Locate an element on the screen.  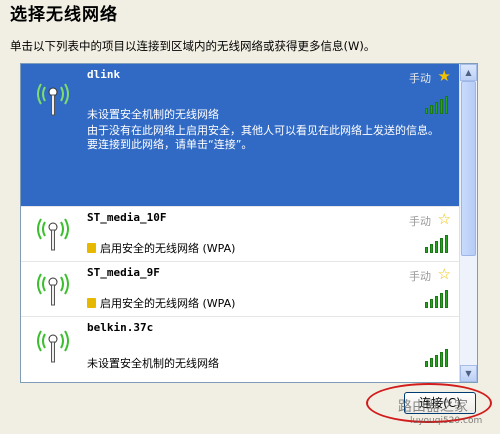
list-scrollbar: ▲ ▼ is located at coordinates (468, 223).